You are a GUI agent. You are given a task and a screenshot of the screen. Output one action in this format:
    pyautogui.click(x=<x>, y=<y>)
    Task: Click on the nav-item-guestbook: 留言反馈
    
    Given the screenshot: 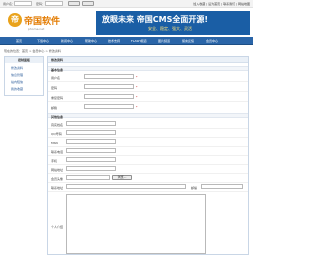 What is the action you would take?
    pyautogui.click(x=188, y=41)
    